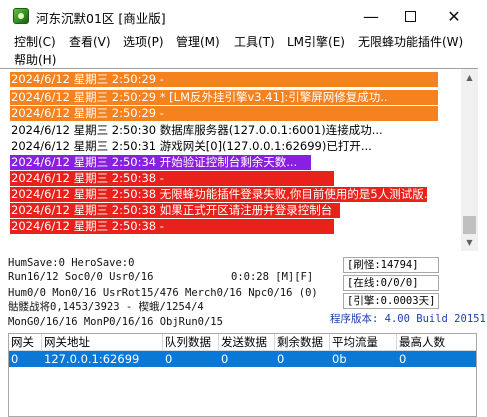  I want to click on column-header: 网关, so click(25, 342).